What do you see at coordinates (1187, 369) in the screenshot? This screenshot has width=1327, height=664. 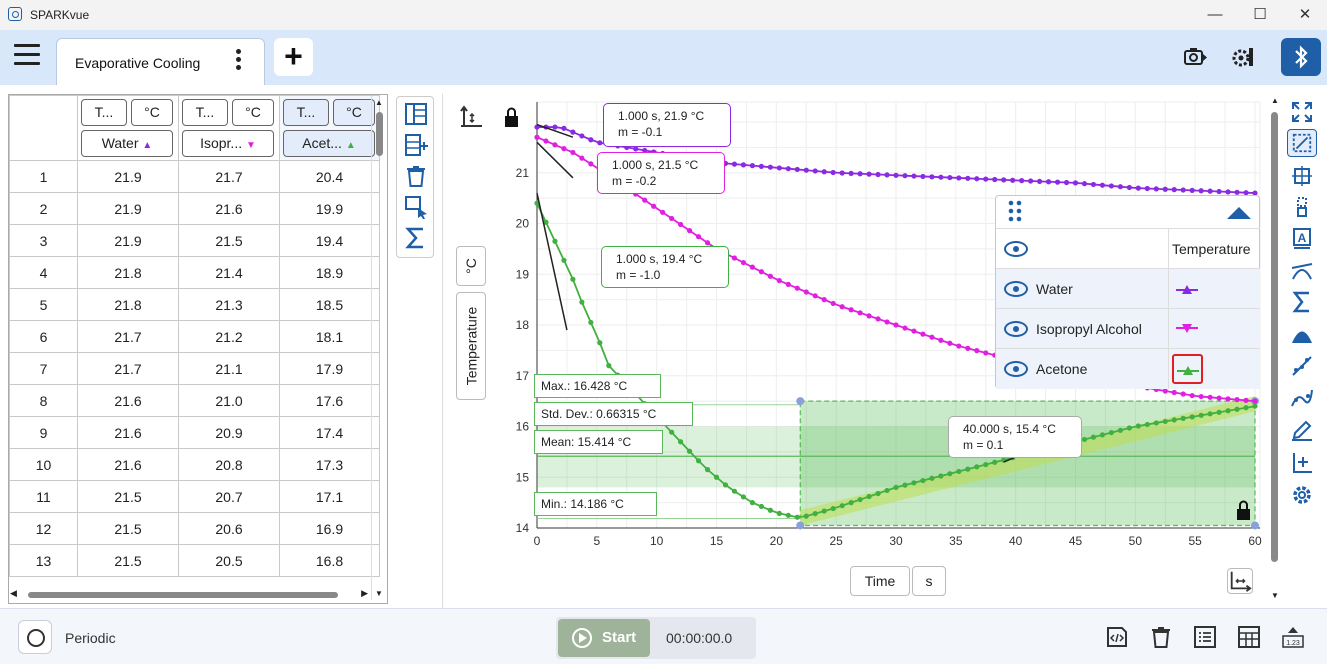 I see `legend-marker-selected` at bounding box center [1187, 369].